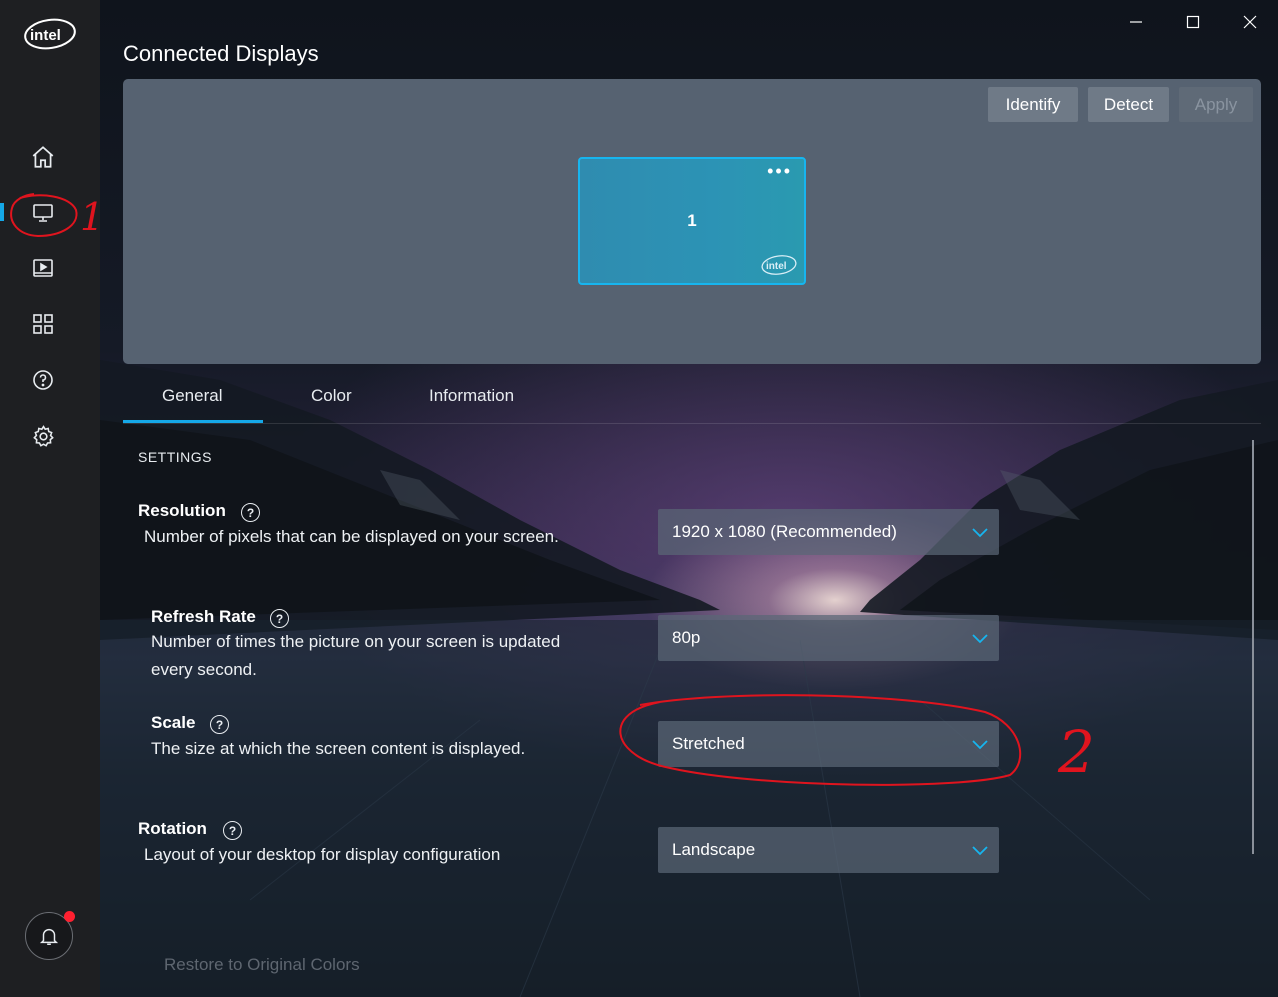 The image size is (1278, 997). What do you see at coordinates (262, 965) in the screenshot?
I see `restore-original-colors-link: Restore to Original Colors` at bounding box center [262, 965].